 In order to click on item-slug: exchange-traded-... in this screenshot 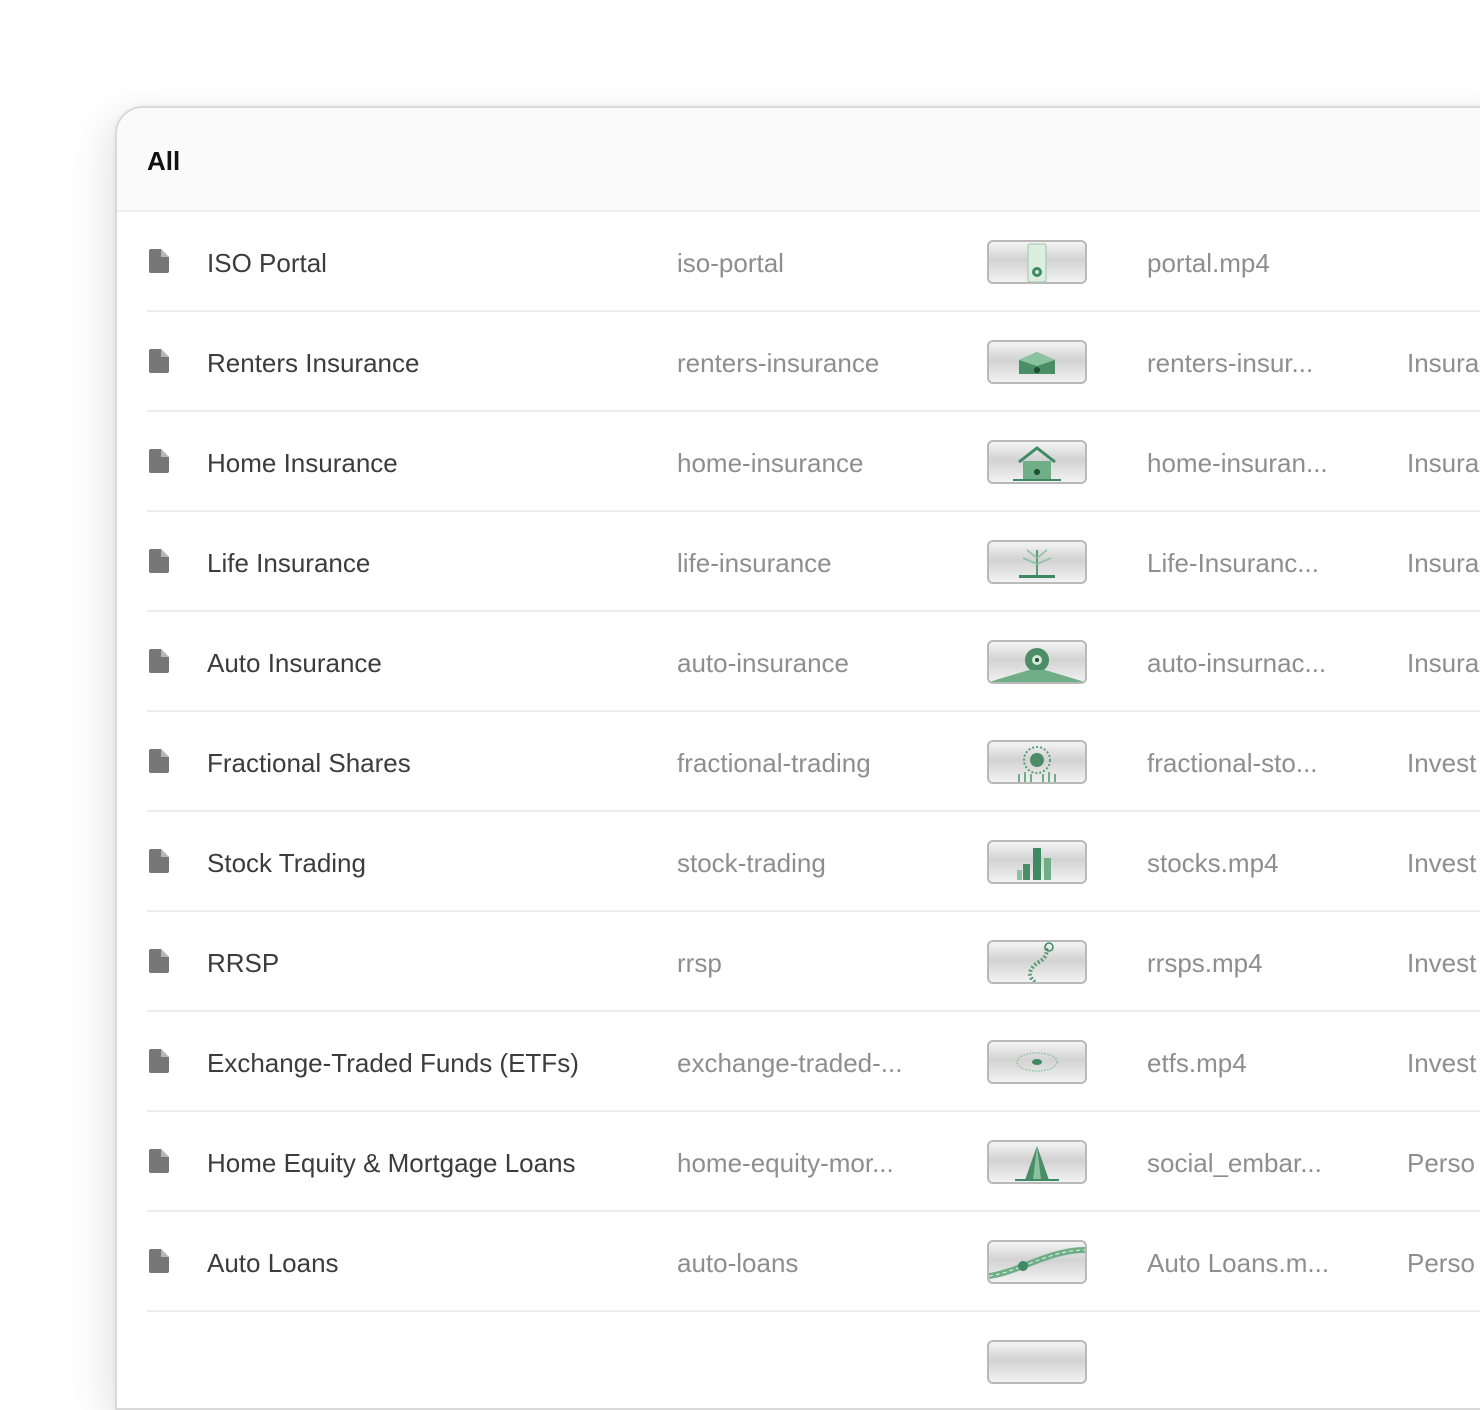, I will do `click(790, 1063)`.